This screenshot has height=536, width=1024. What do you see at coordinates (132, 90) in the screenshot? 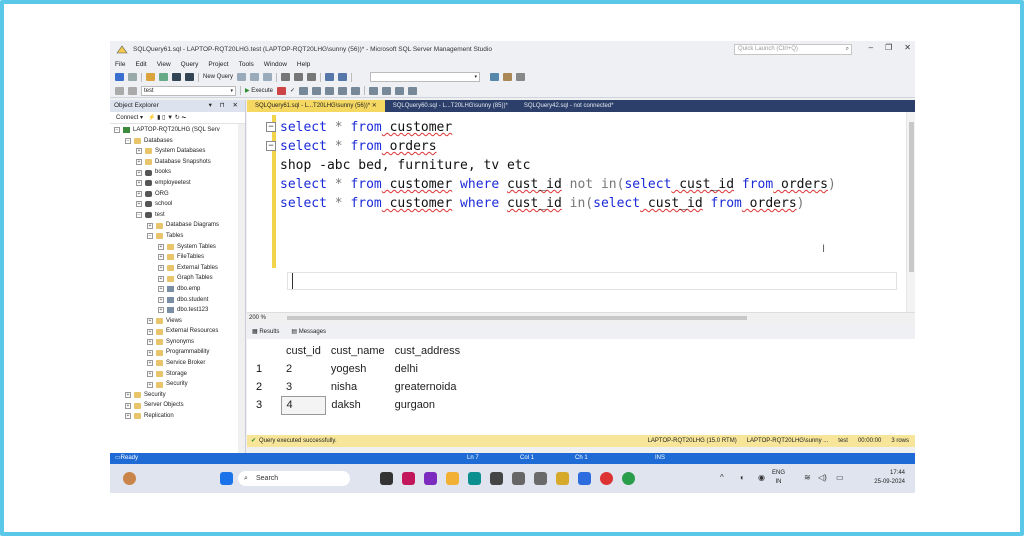
I see `change-connection-icon` at bounding box center [132, 90].